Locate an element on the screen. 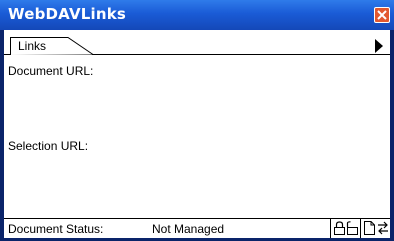 The image size is (394, 241). status-bar: Document Status: Not Managed is located at coordinates (197, 228).